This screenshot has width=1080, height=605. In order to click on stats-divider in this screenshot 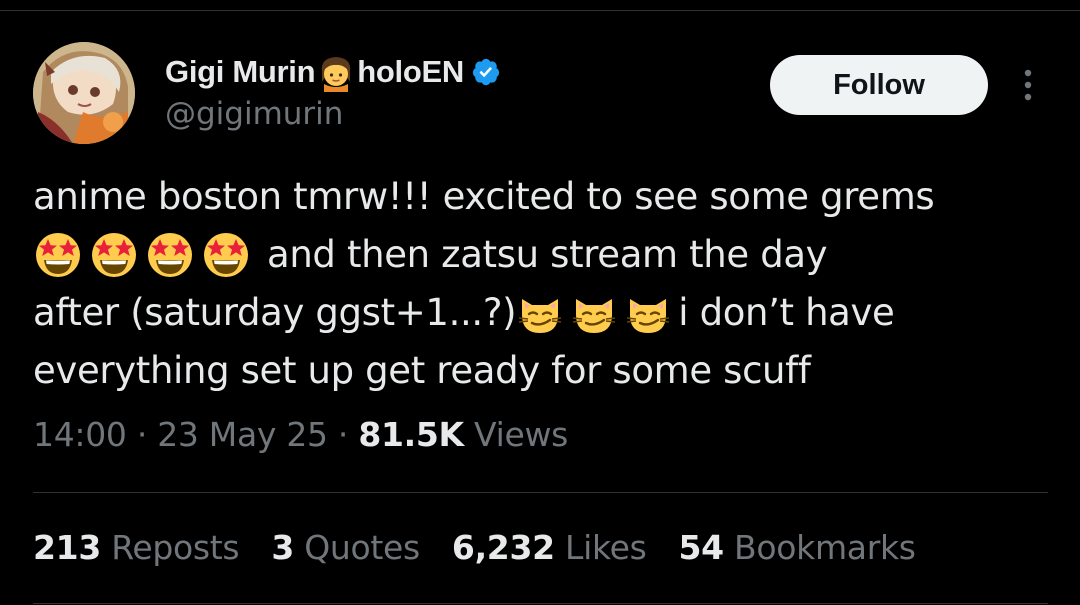, I will do `click(540, 492)`.